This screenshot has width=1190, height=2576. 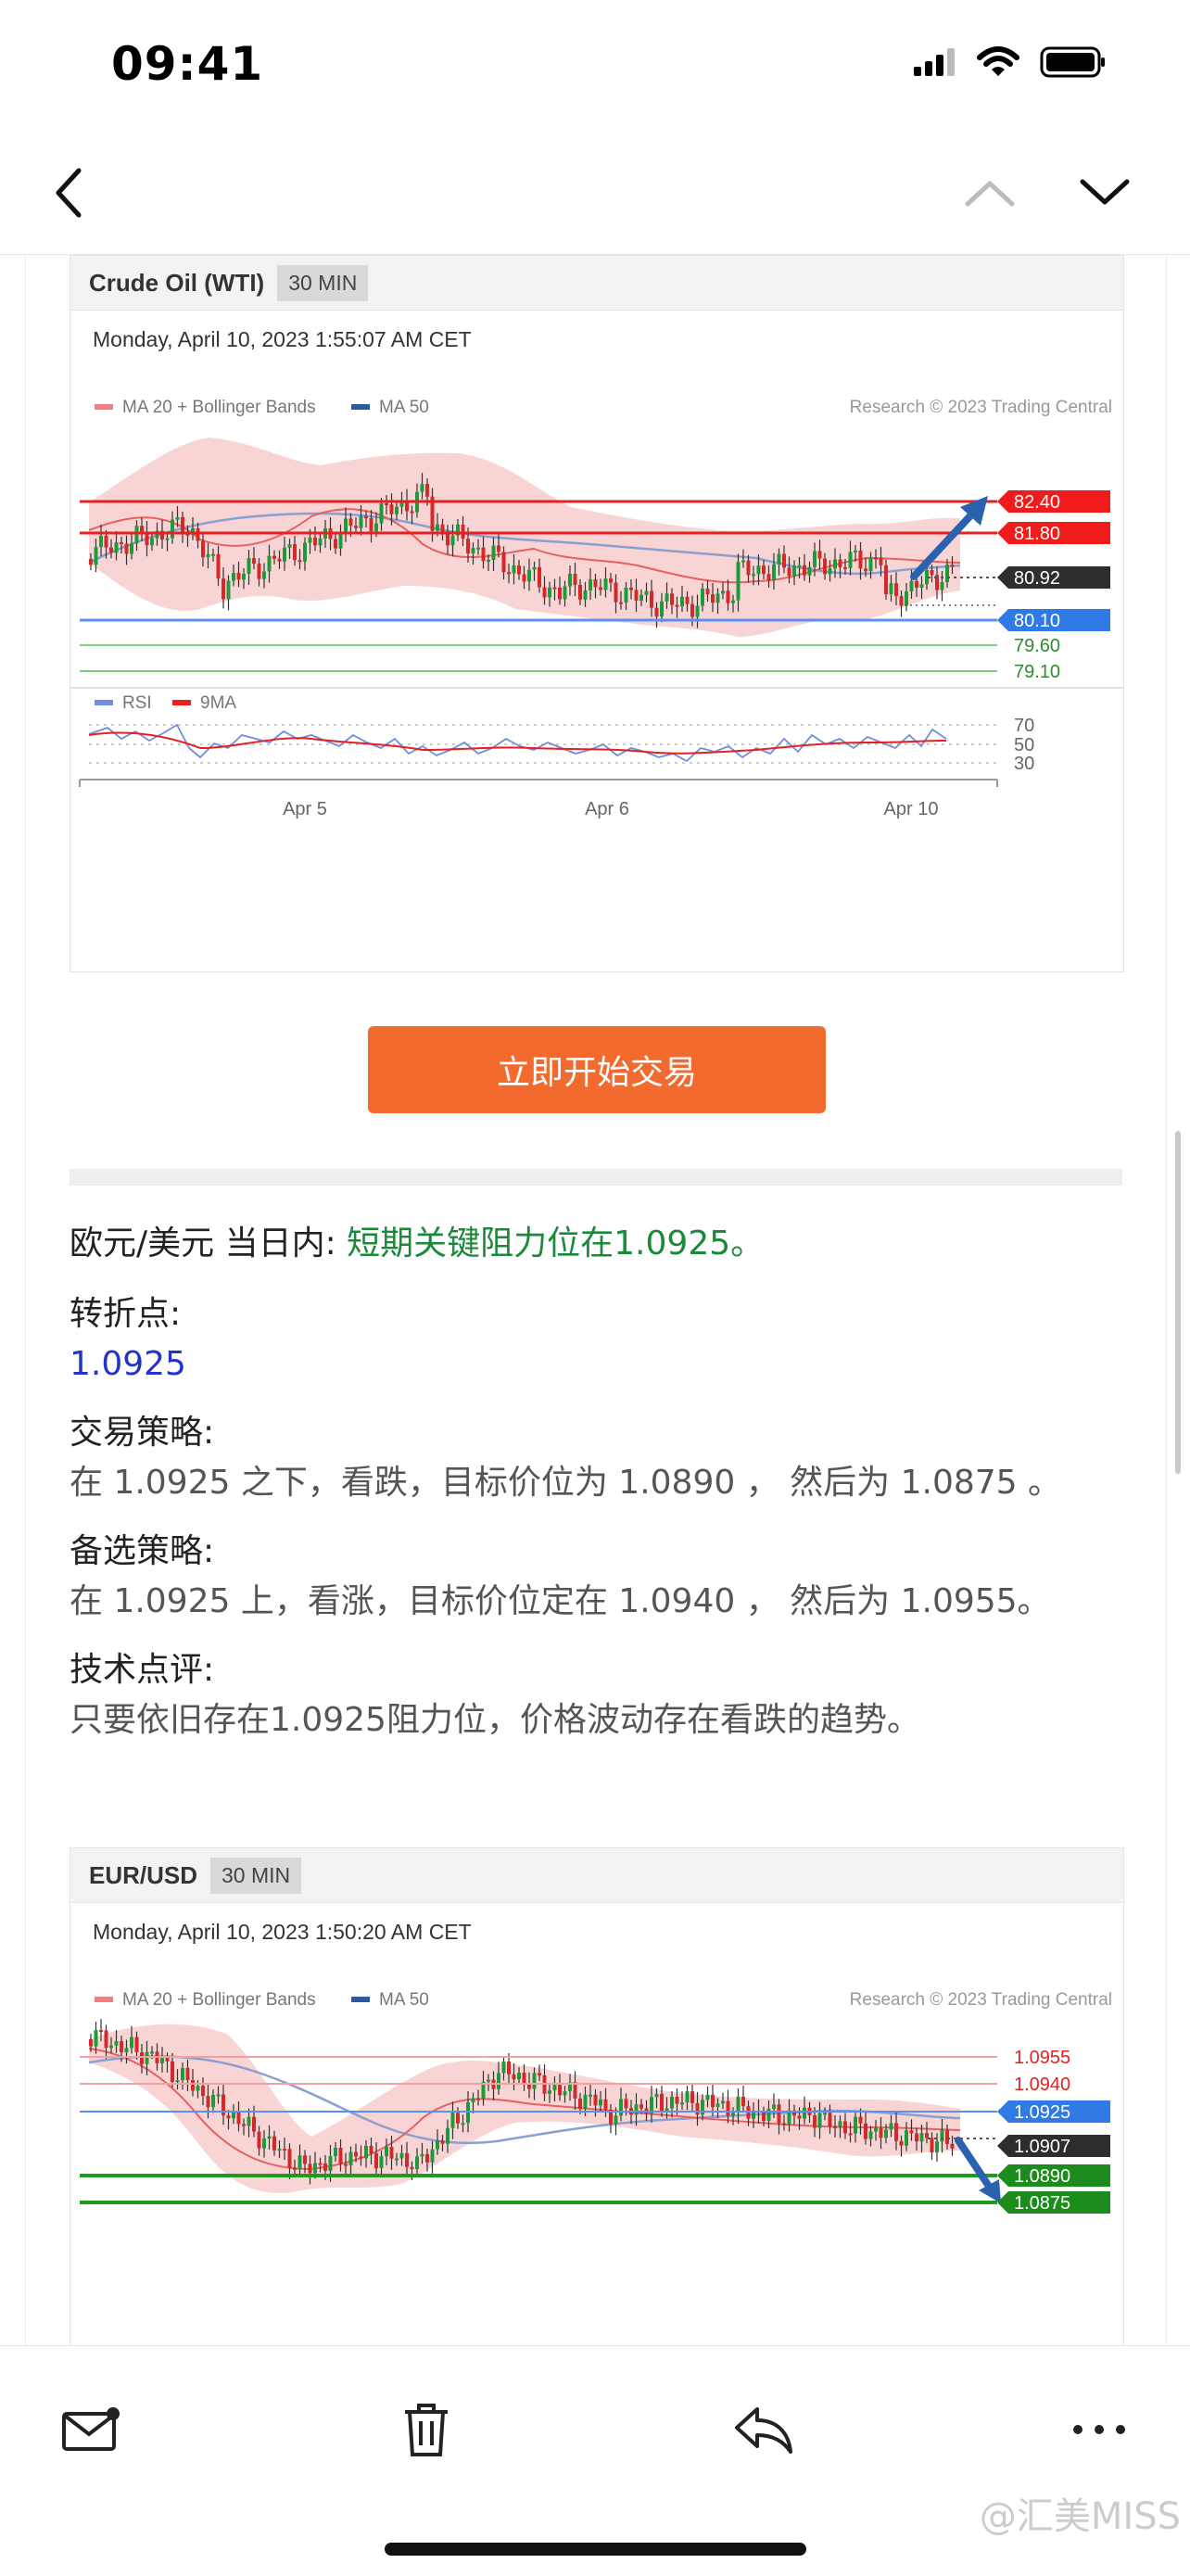 What do you see at coordinates (595, 2549) in the screenshot?
I see `home-indicator` at bounding box center [595, 2549].